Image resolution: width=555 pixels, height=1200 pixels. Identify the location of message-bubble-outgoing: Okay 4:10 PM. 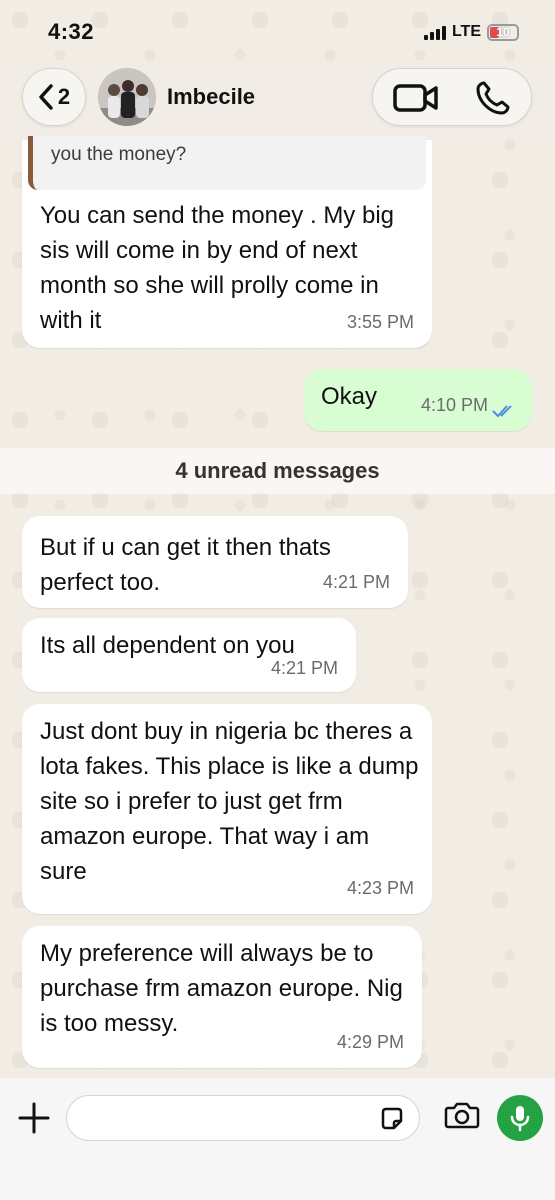
(418, 400).